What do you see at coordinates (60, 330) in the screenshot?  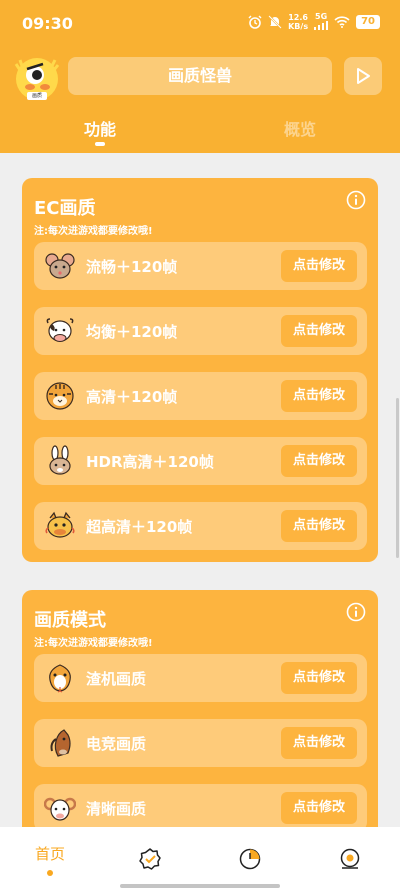 I see `ox-icon` at bounding box center [60, 330].